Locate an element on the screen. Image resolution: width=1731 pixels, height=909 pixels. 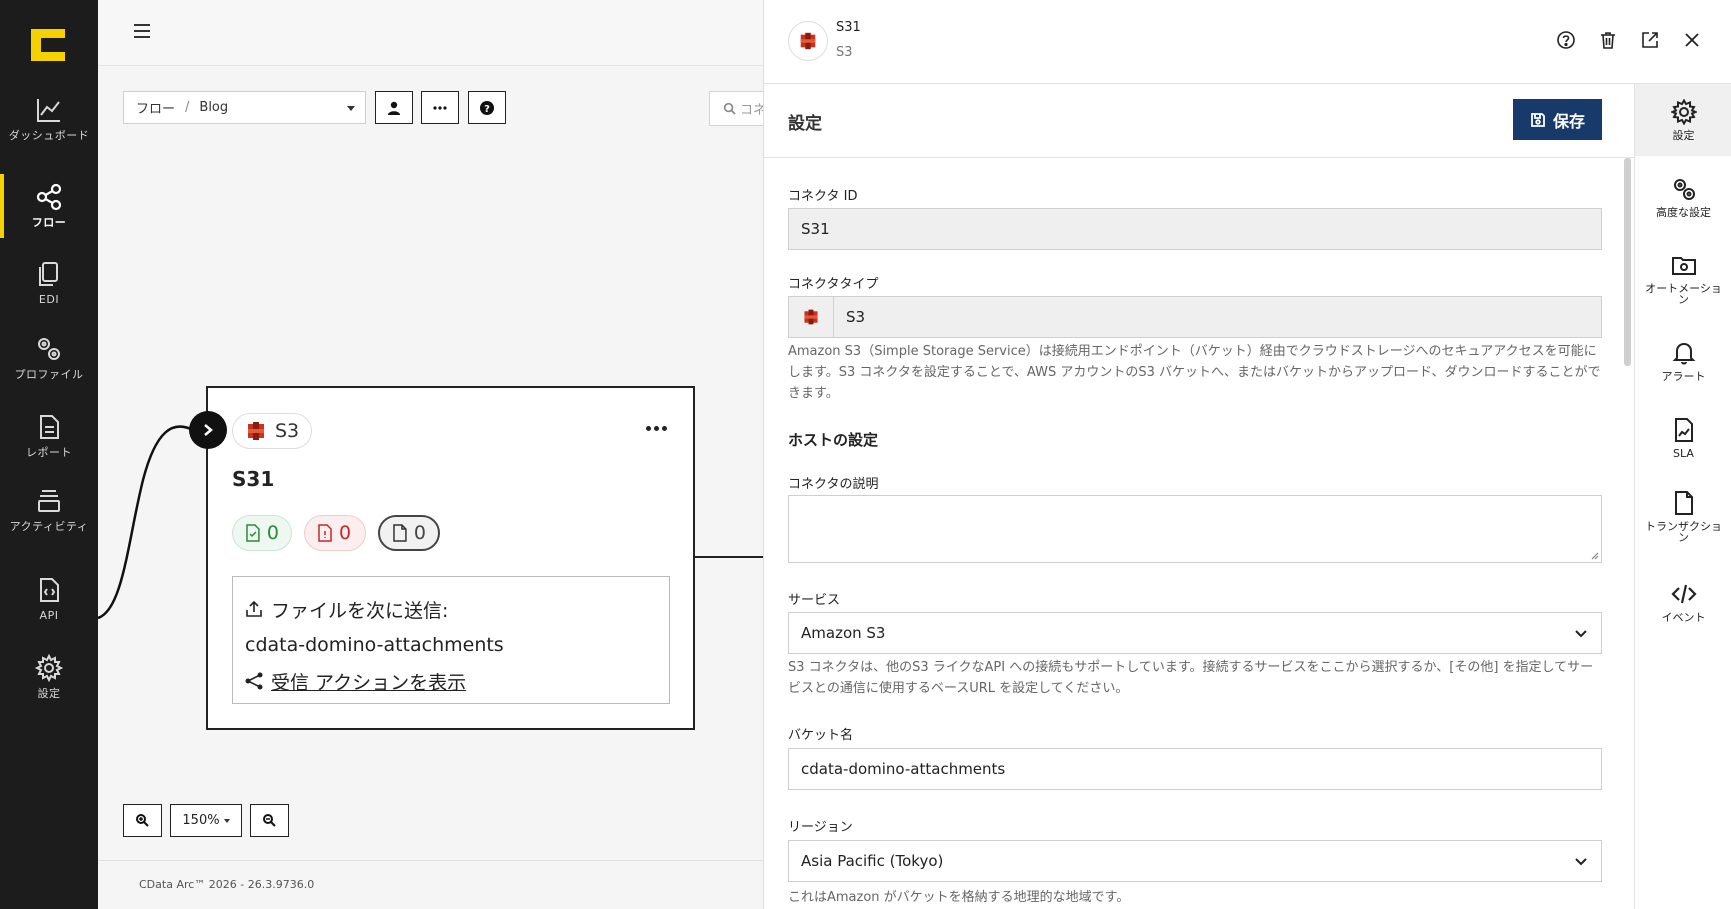
connector-avatar is located at coordinates (808, 41).